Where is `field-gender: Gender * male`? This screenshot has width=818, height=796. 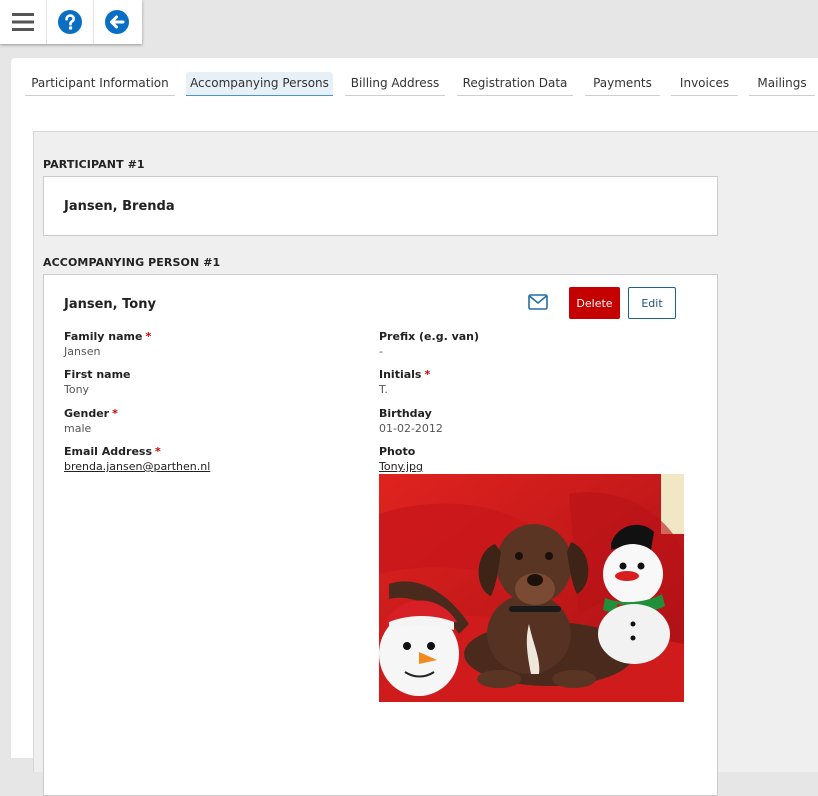 field-gender: Gender * male is located at coordinates (91, 422).